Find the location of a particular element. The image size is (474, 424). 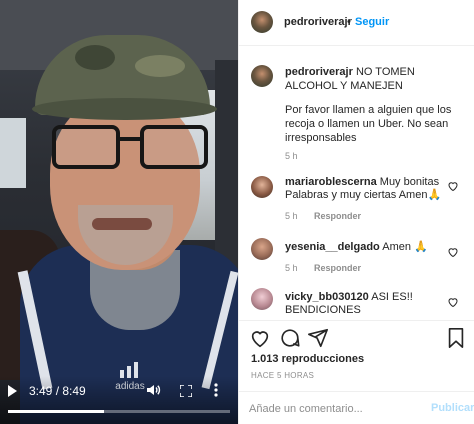

heart-icon is located at coordinates (260, 338).